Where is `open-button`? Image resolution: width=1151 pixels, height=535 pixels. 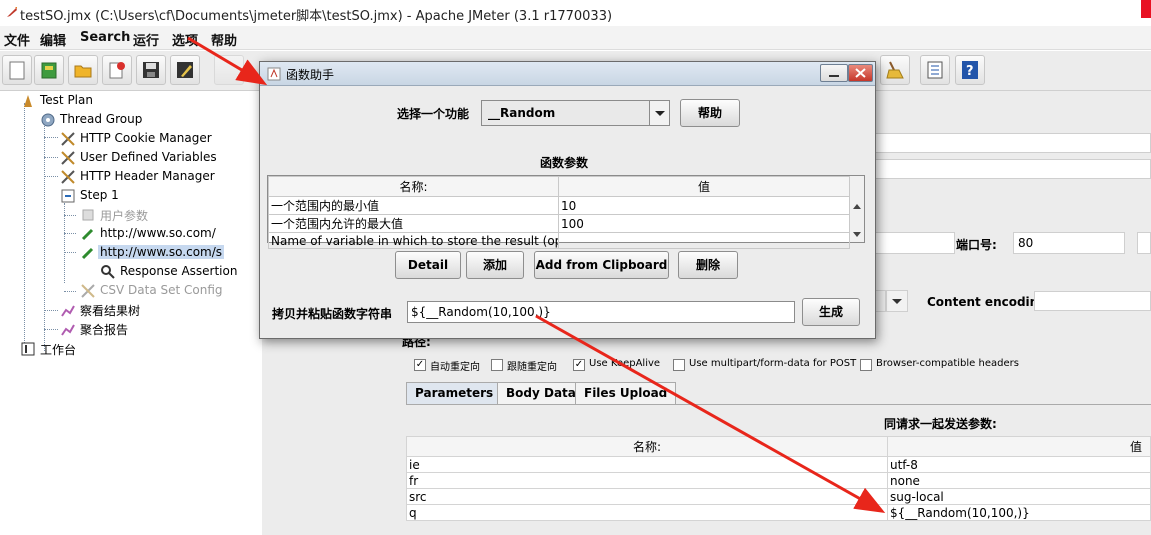 open-button is located at coordinates (83, 70).